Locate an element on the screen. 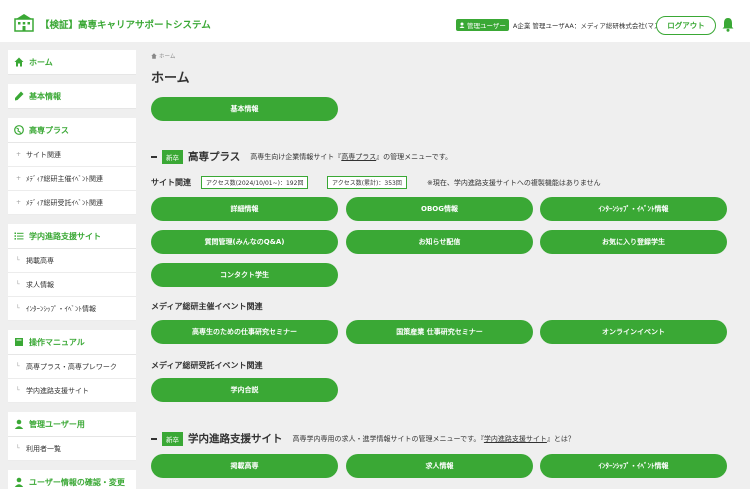 This screenshot has height=489, width=750. sidebar-group-user-settings: ユーザー情報の確認・変更 is located at coordinates (72, 479).